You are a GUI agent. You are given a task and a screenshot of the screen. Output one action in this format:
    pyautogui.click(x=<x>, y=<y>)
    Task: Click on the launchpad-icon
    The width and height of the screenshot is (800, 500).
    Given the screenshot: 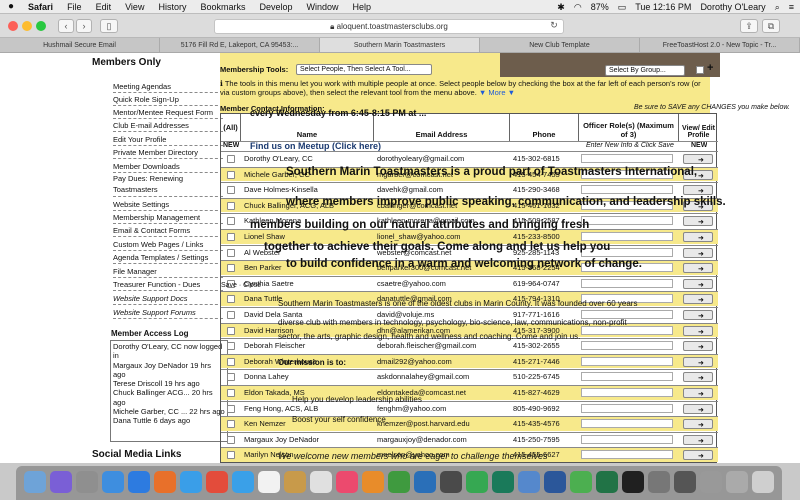 What is the action you would take?
    pyautogui.click(x=87, y=482)
    